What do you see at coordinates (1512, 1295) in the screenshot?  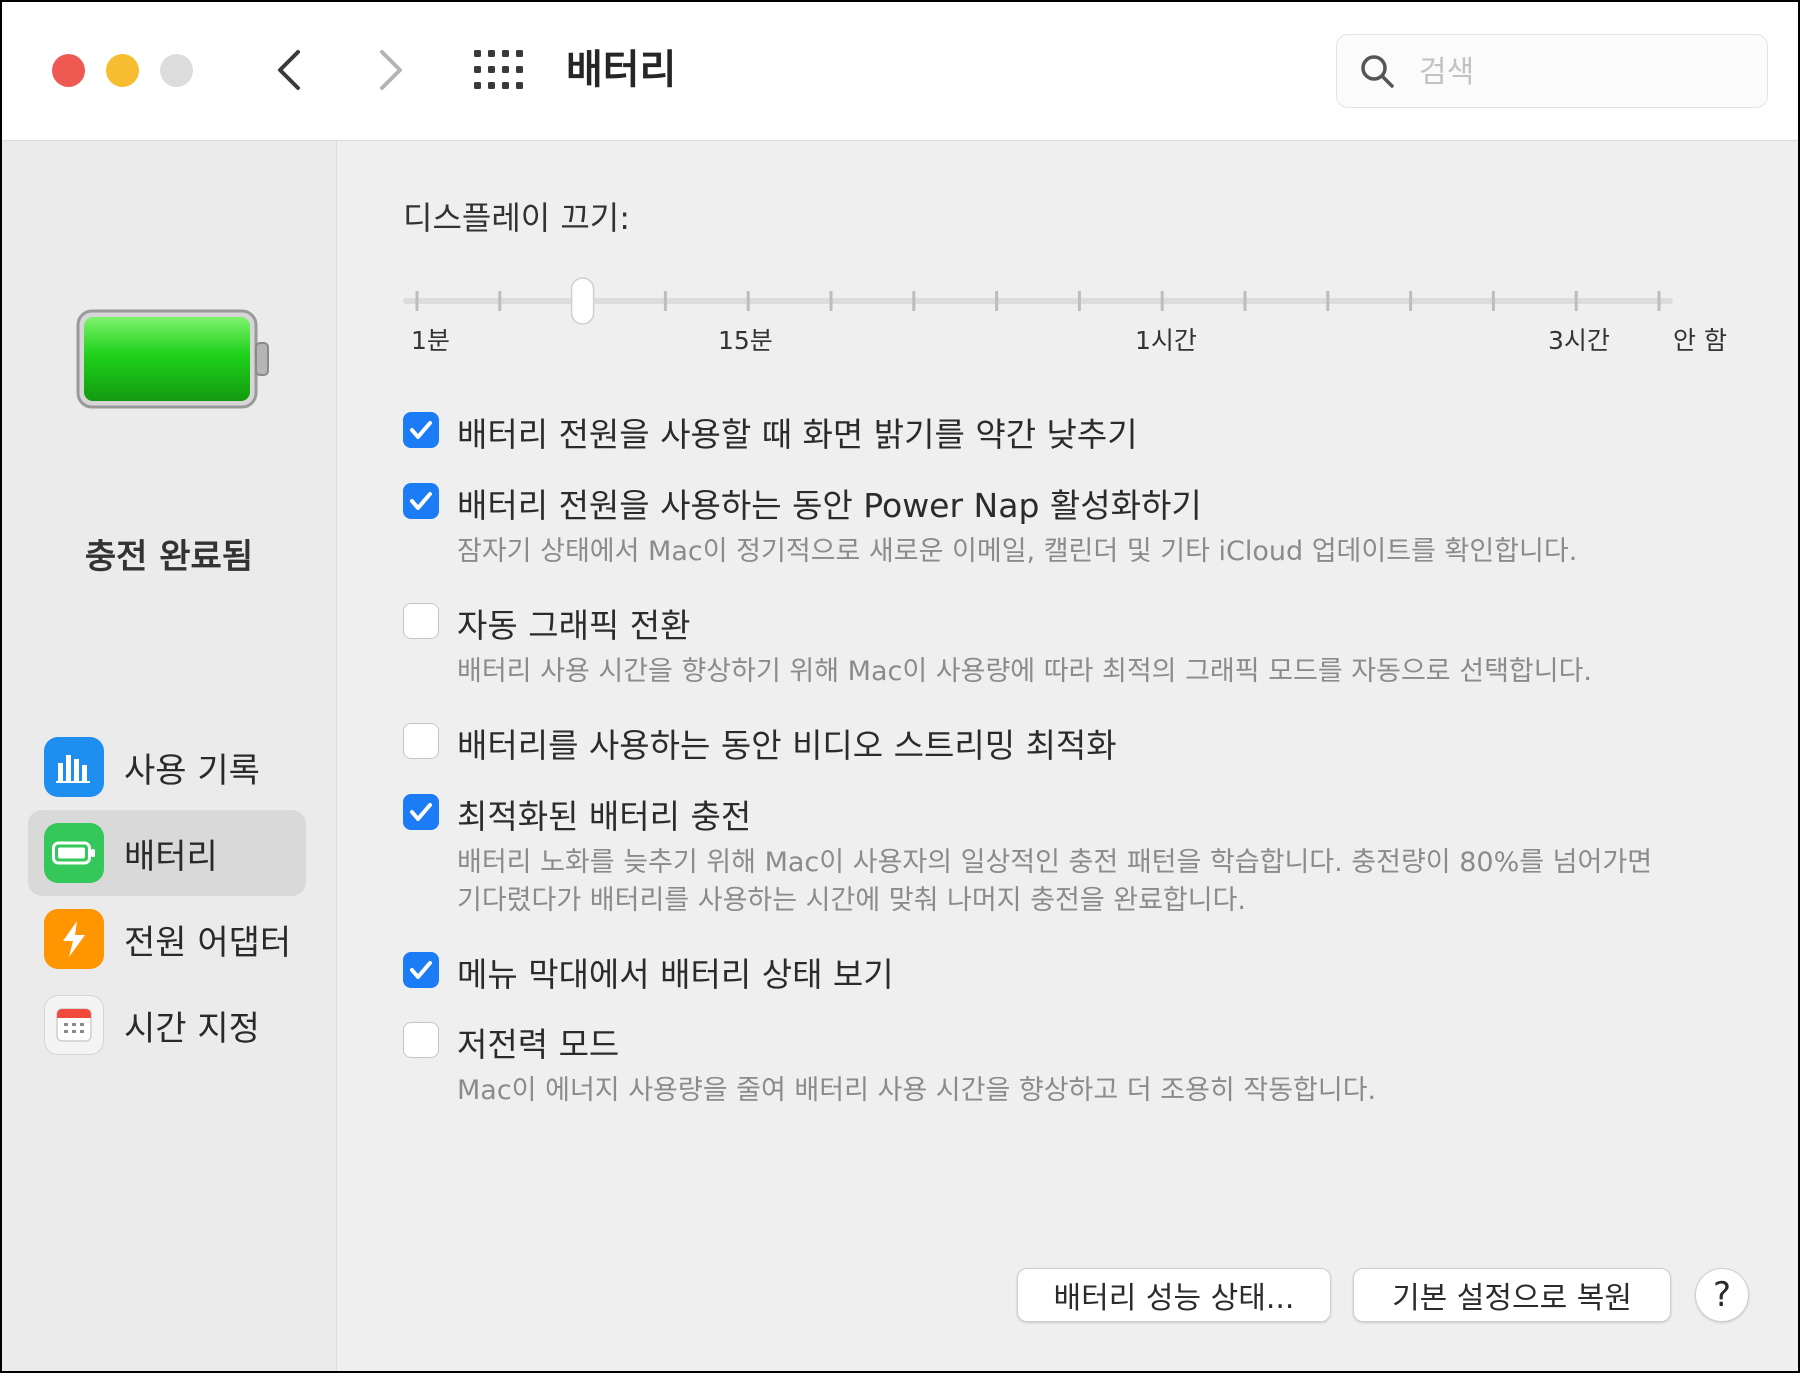 I see `restore-defaults-button: 기본 설정으로 복원` at bounding box center [1512, 1295].